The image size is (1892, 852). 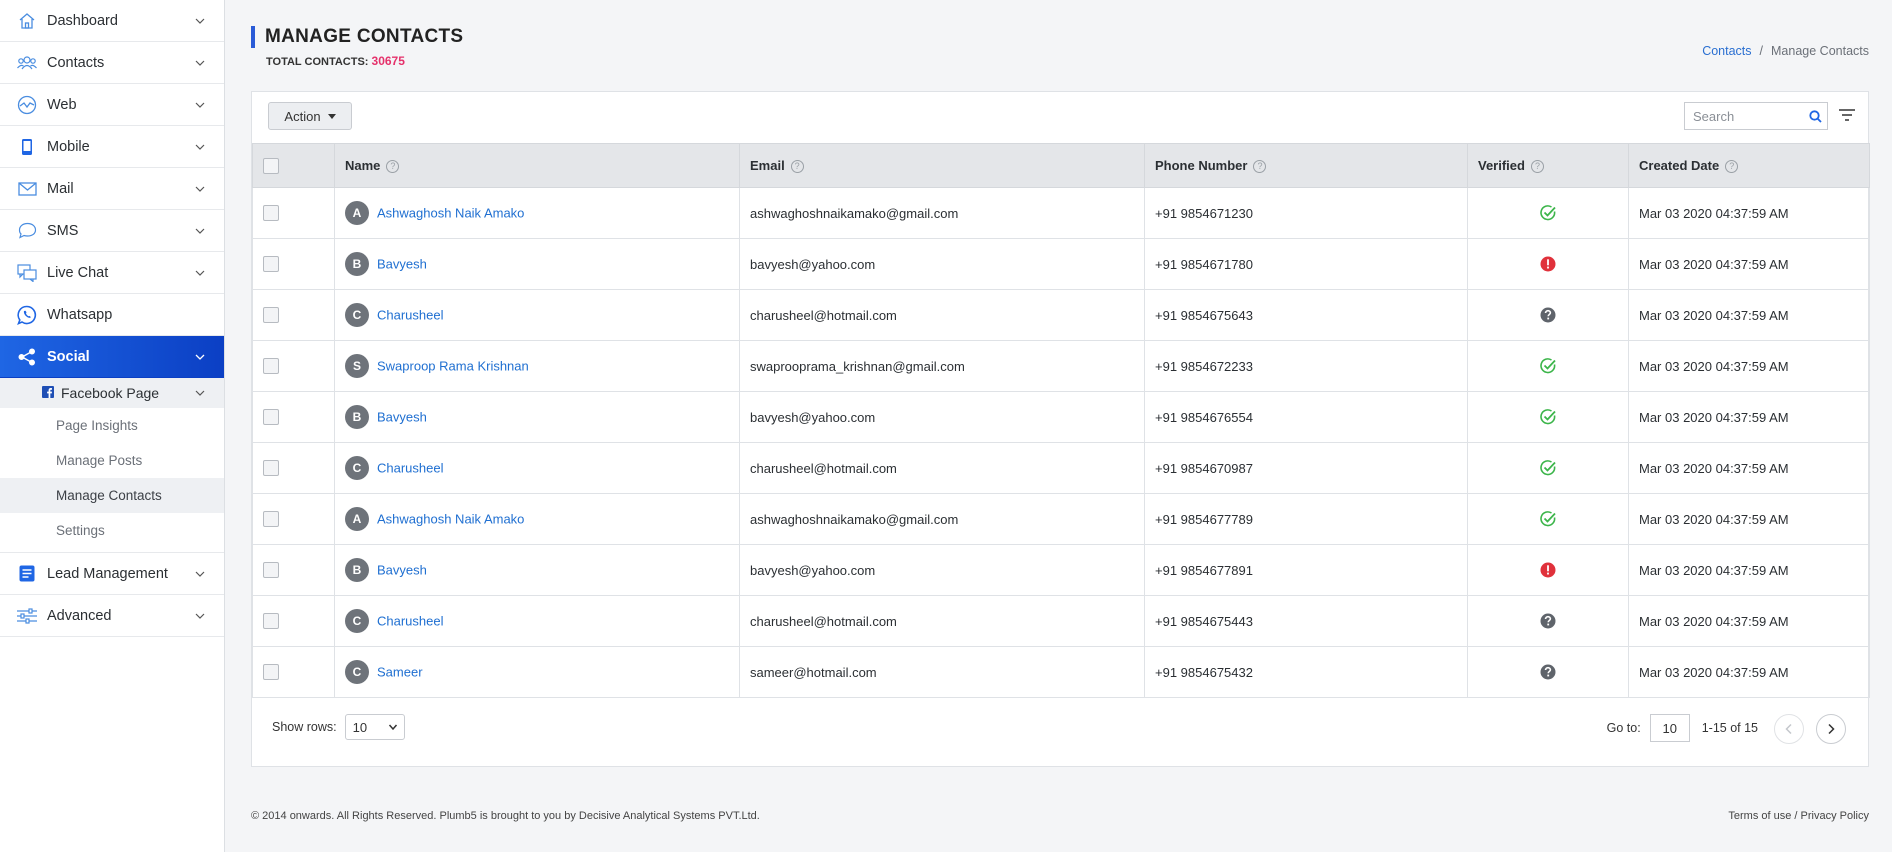 I want to click on sidebar-item-dashboard: Dashboard, so click(x=112, y=21).